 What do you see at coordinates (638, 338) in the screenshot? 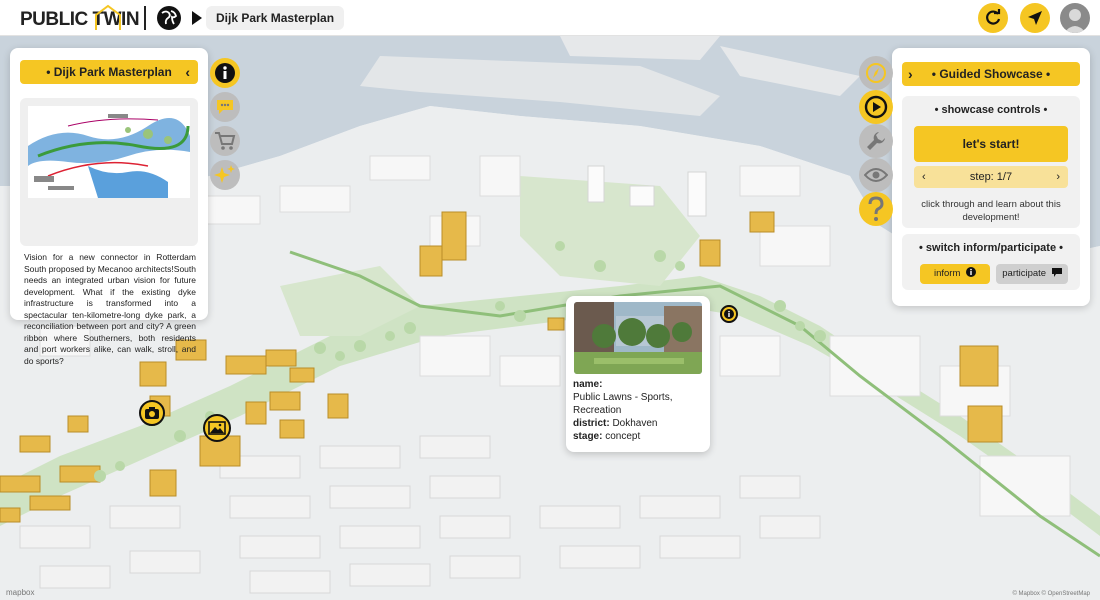
I see `location-photo` at bounding box center [638, 338].